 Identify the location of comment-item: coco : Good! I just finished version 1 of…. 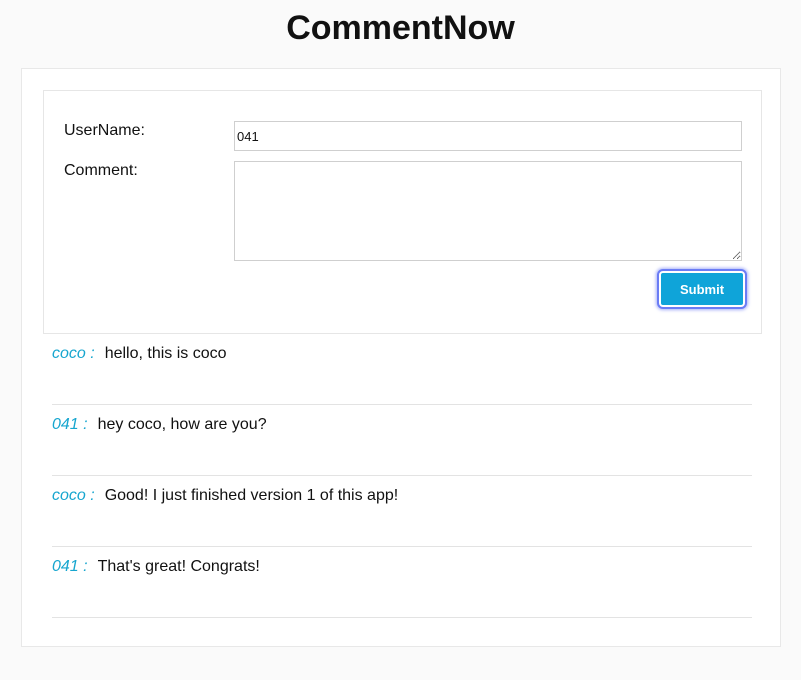
(402, 511).